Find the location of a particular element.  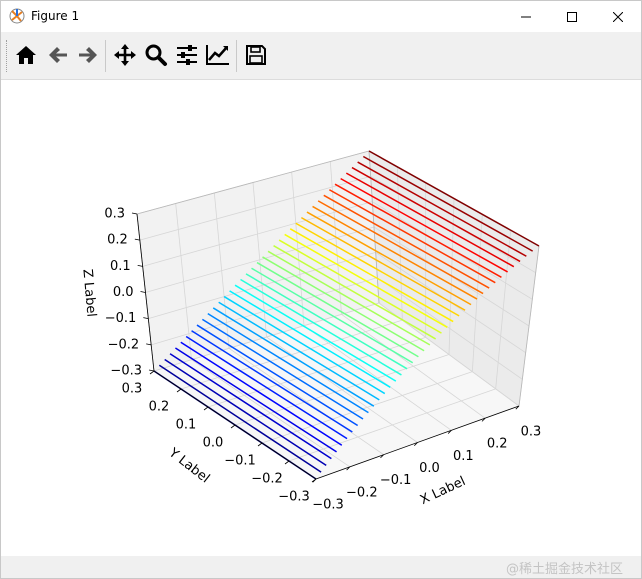

y-tick-label: 0.1 is located at coordinates (186, 425).